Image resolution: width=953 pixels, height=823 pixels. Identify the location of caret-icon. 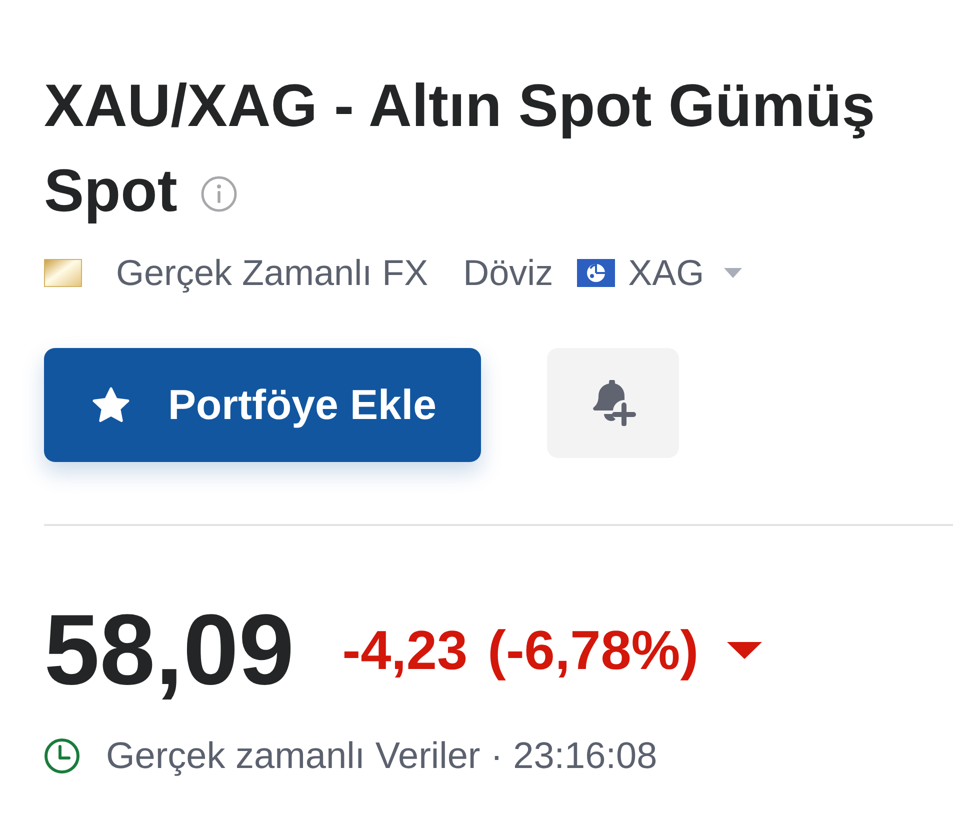
(733, 273).